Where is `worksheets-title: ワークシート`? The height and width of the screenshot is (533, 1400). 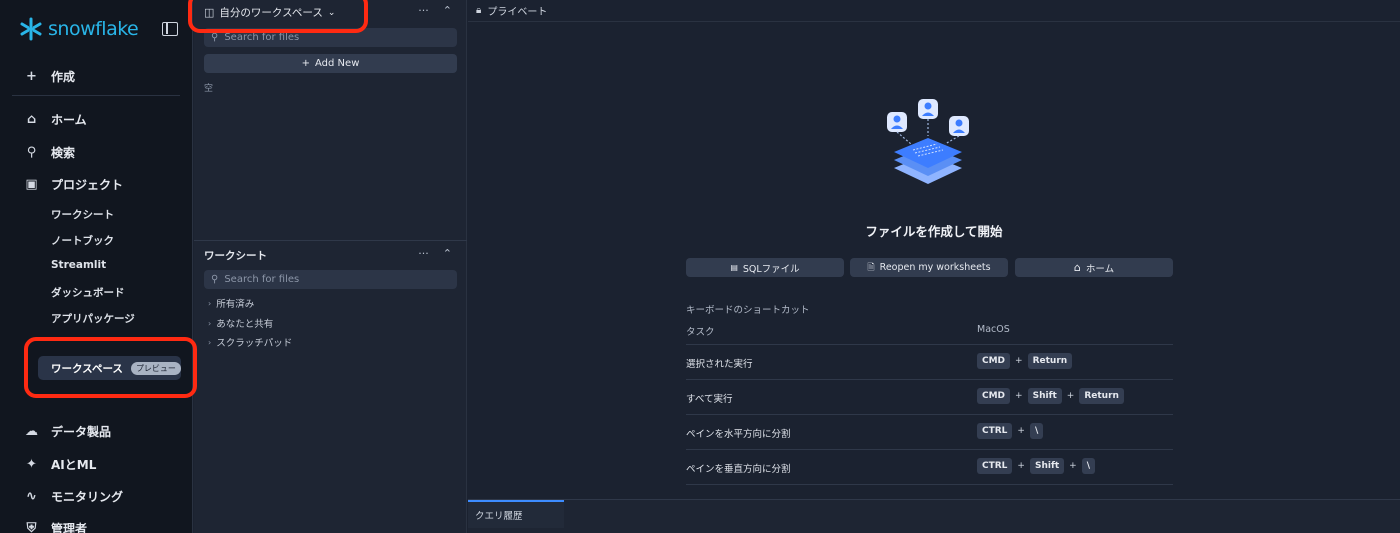 worksheets-title: ワークシート is located at coordinates (235, 256).